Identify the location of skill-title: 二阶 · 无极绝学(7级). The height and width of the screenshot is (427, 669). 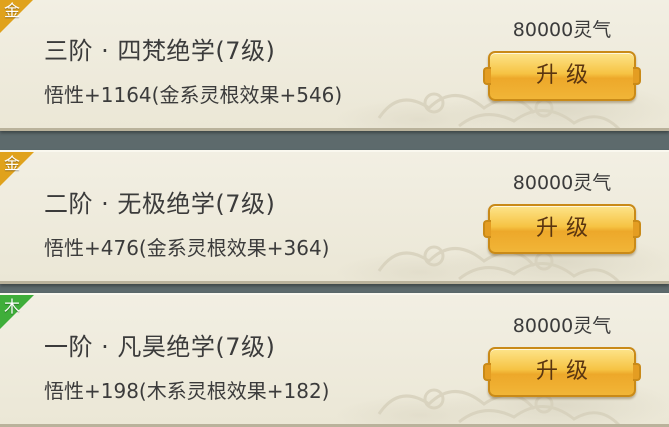
(160, 204).